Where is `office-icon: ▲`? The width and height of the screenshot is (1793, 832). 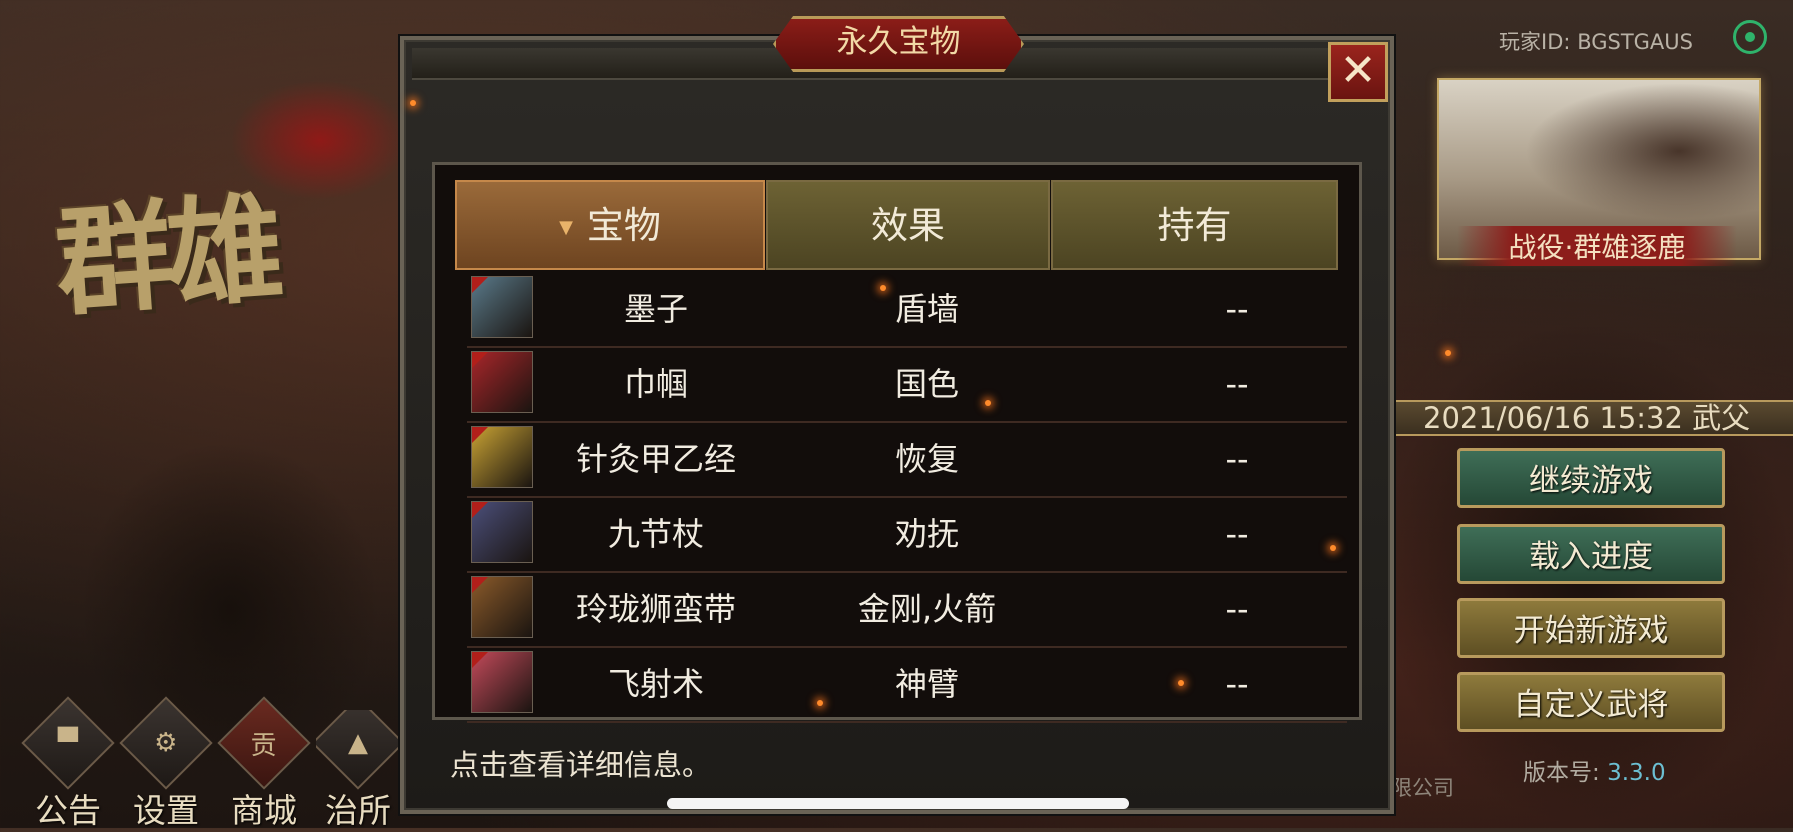 office-icon: ▲ is located at coordinates (358, 750).